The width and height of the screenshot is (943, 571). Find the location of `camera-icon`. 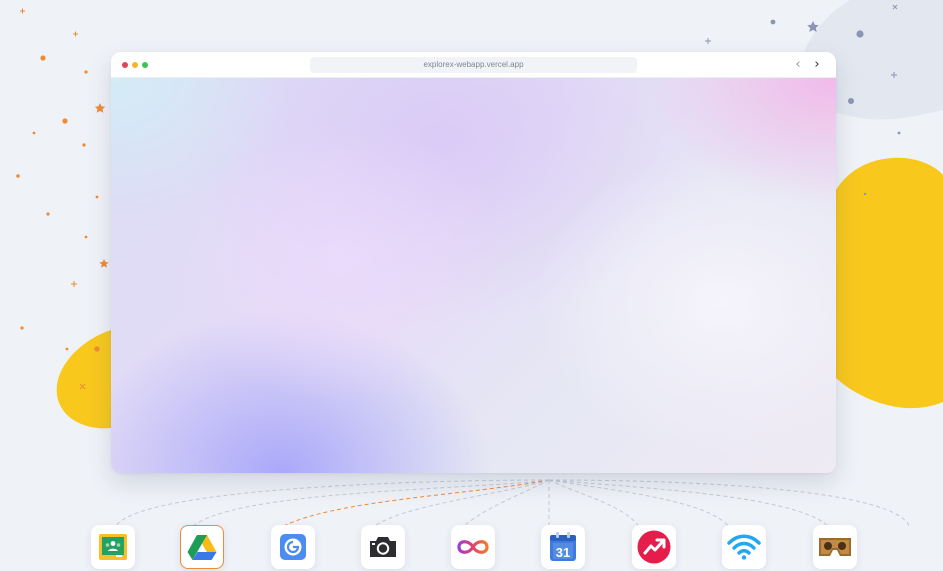

camera-icon is located at coordinates (383, 547).